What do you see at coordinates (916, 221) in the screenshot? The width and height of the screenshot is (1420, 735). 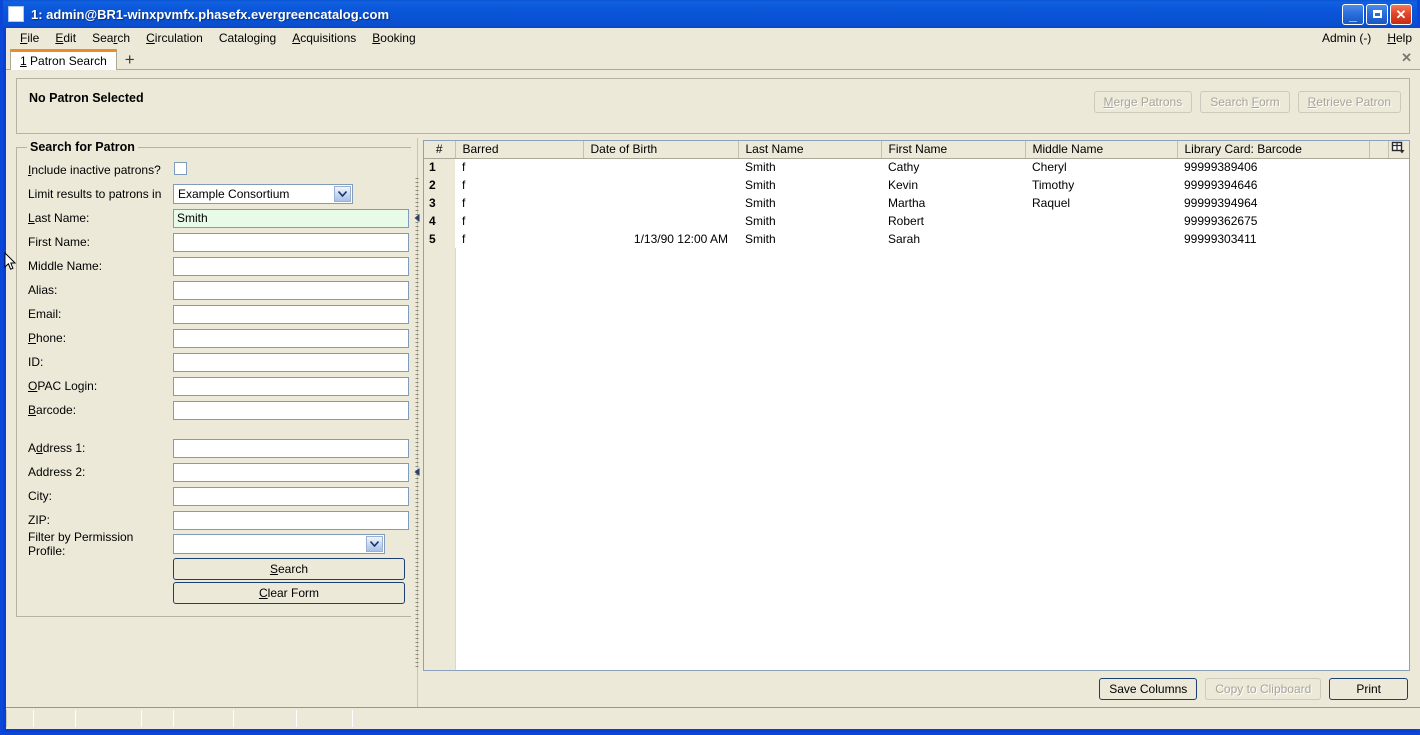 I see `table-row: 4 f Smith Robert 99999362675` at bounding box center [916, 221].